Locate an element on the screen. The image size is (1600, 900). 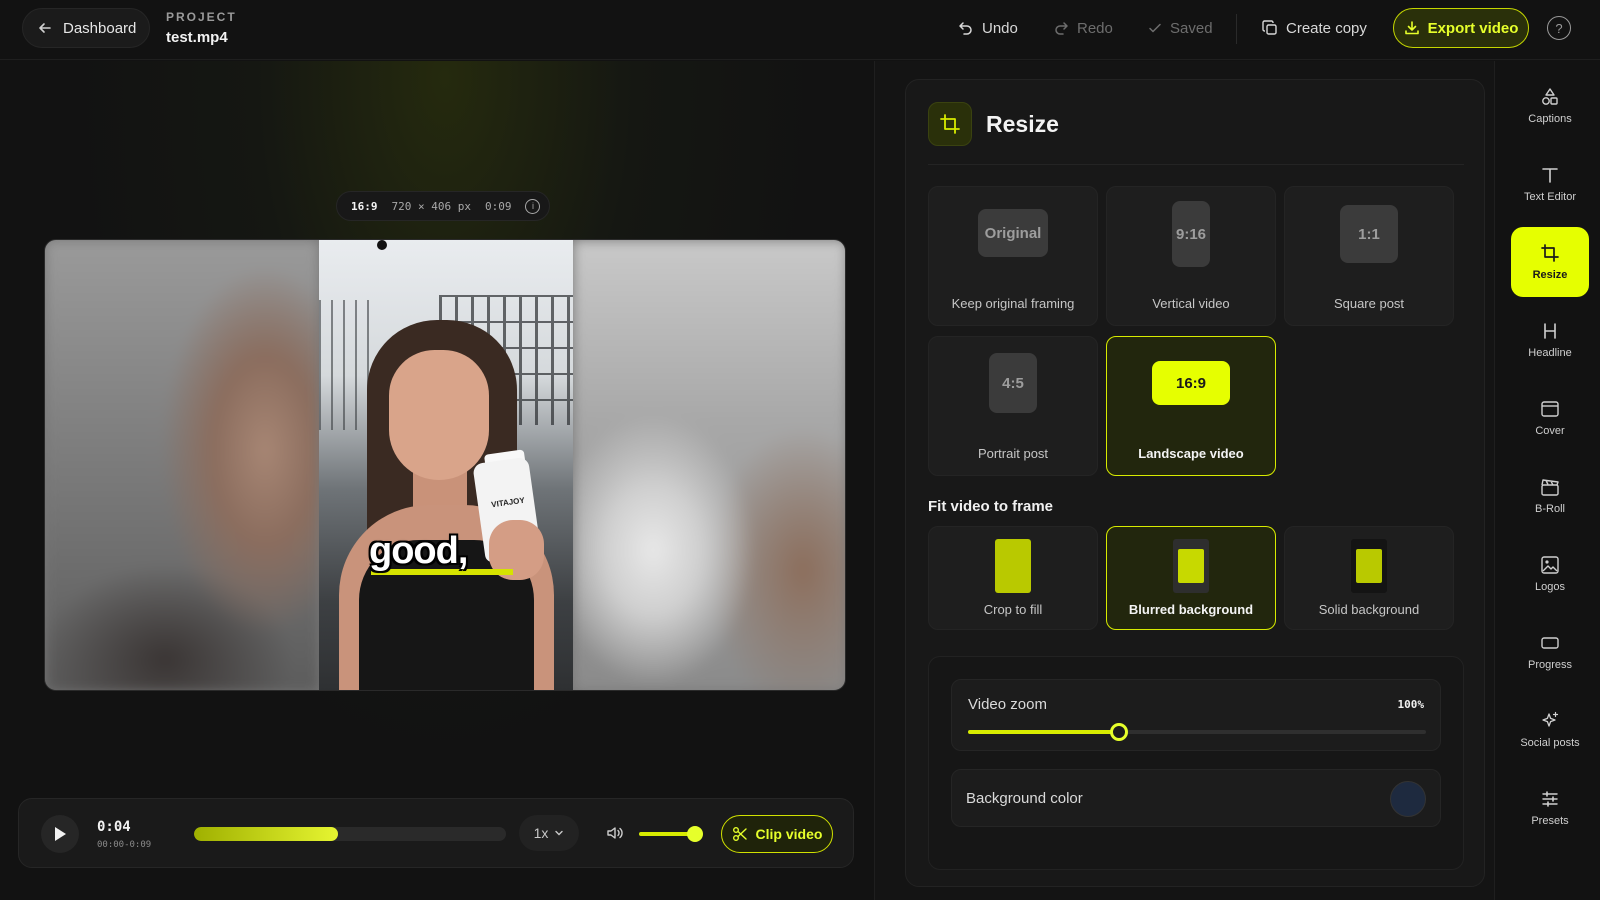
fit-section-title: Fit video to frame is located at coordinates (991, 506).